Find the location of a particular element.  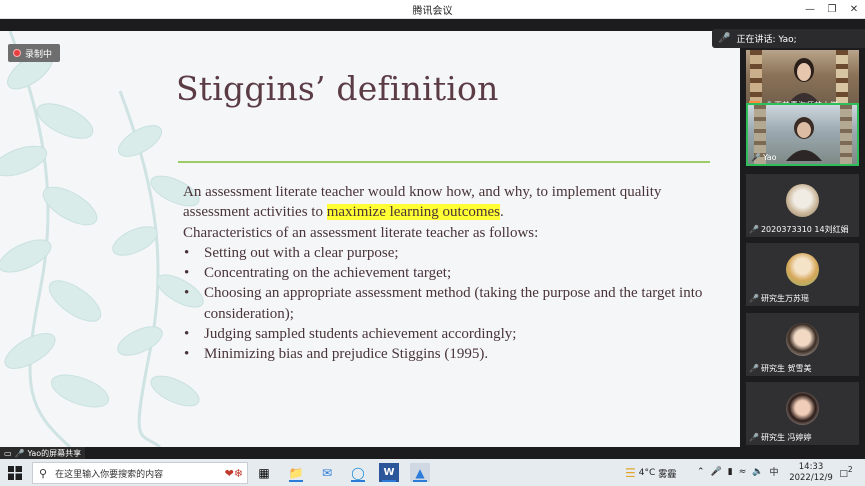

volume-icon: 🔈 is located at coordinates (757, 472).